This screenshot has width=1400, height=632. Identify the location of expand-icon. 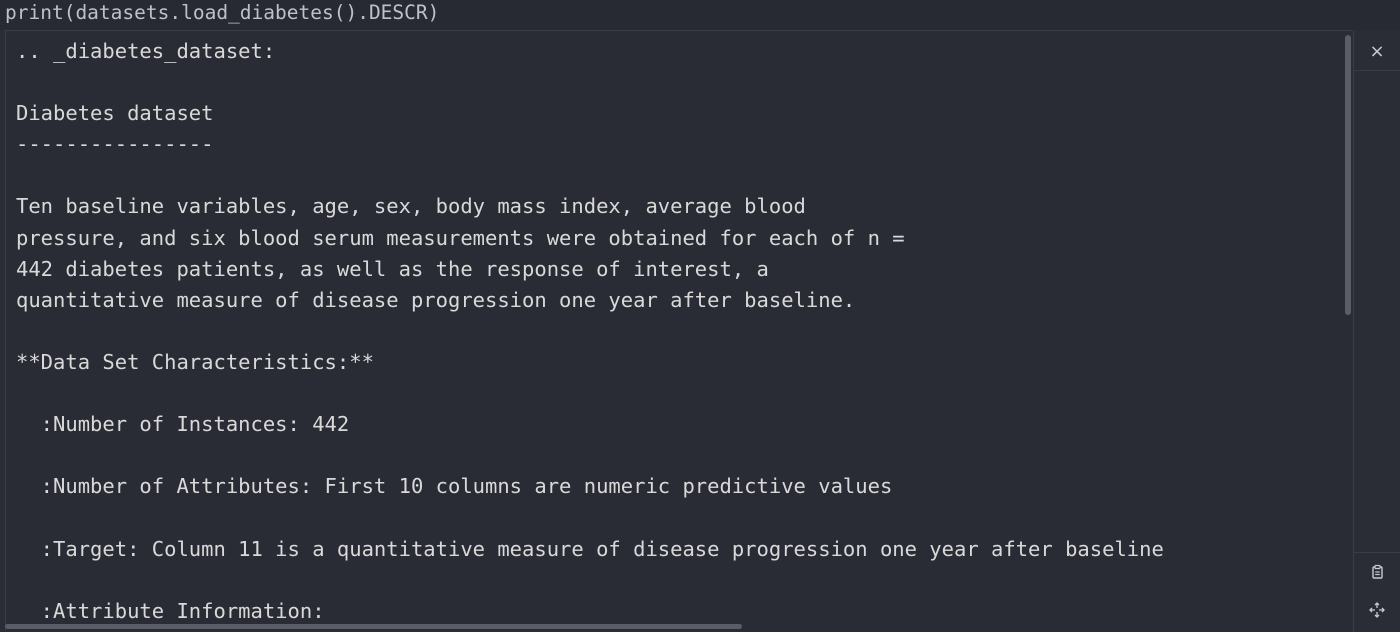
(1377, 610).